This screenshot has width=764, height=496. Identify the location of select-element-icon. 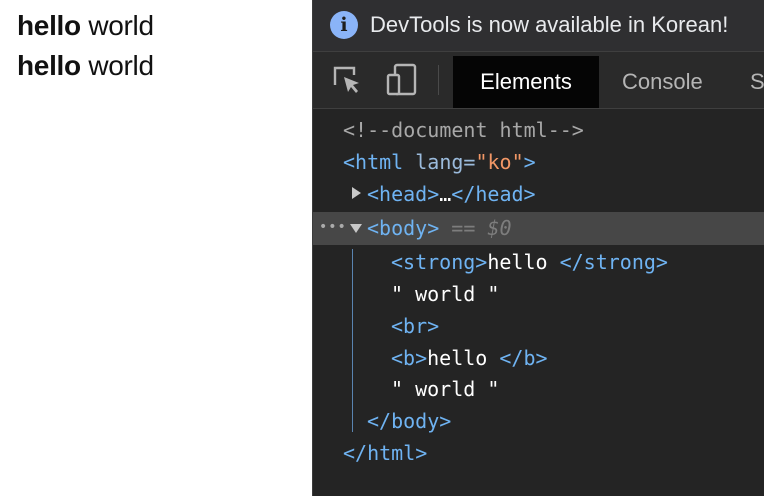
(347, 80).